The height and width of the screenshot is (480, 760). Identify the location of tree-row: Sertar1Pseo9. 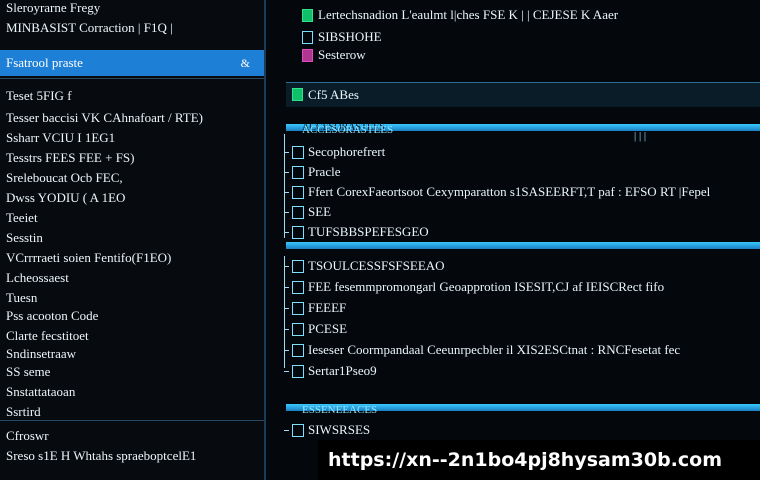
(342, 371).